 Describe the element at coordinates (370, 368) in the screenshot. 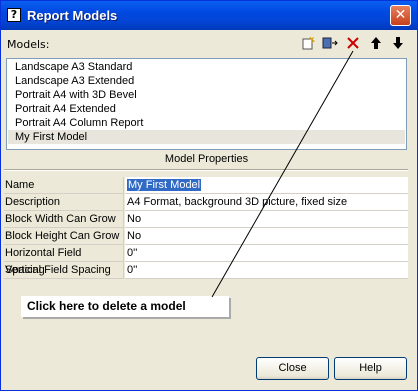

I see `help-button: Help` at that location.